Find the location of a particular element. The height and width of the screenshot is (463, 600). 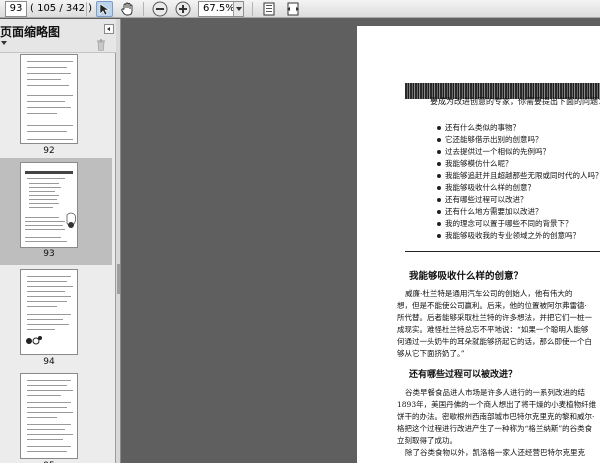

paragraph-line: 威廉·杜兰特是通用汽车公司的创始人，他有伟大的 is located at coordinates (489, 293).